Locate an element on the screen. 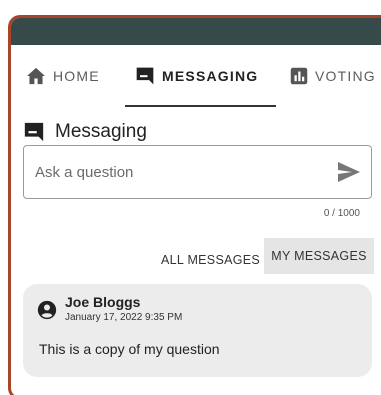 This screenshot has height=395, width=381. tab-voting: VOTING is located at coordinates (333, 76).